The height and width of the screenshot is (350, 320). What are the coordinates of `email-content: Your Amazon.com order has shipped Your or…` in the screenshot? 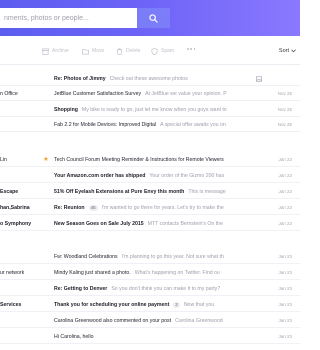 It's located at (152, 176).